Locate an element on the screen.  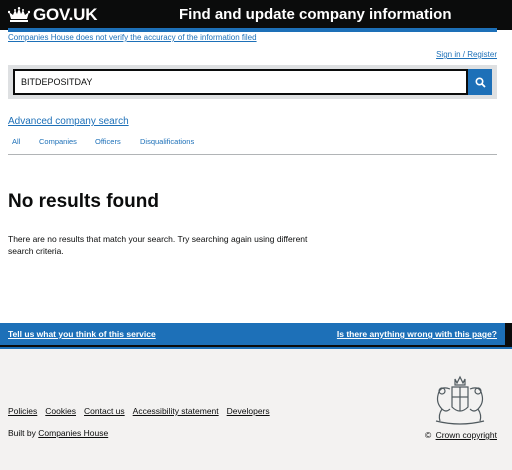
footer-link-contact: Contact us is located at coordinates (104, 411).